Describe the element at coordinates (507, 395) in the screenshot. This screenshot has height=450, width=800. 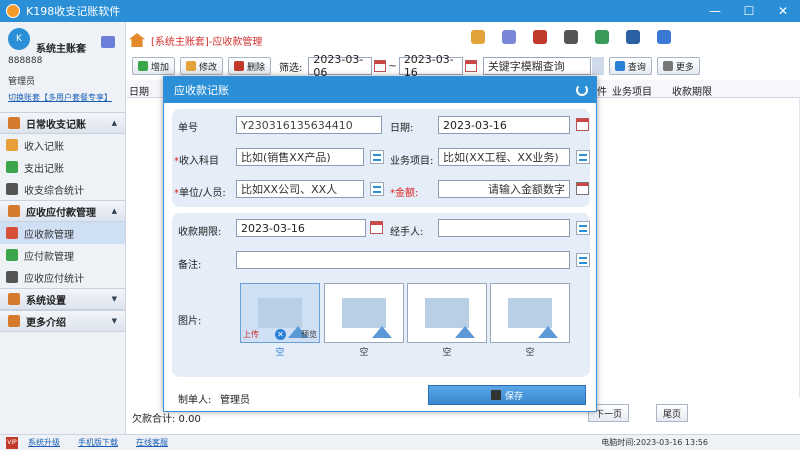
I see `save-button: 保存` at that location.